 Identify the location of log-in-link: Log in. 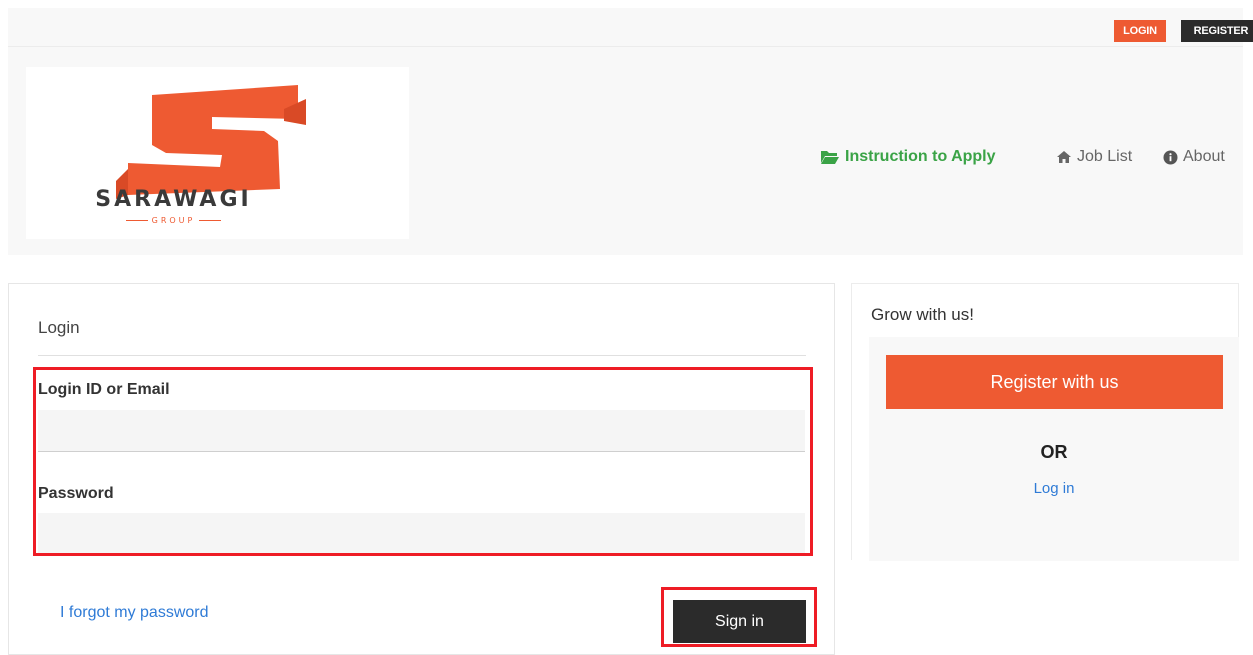
(1054, 488).